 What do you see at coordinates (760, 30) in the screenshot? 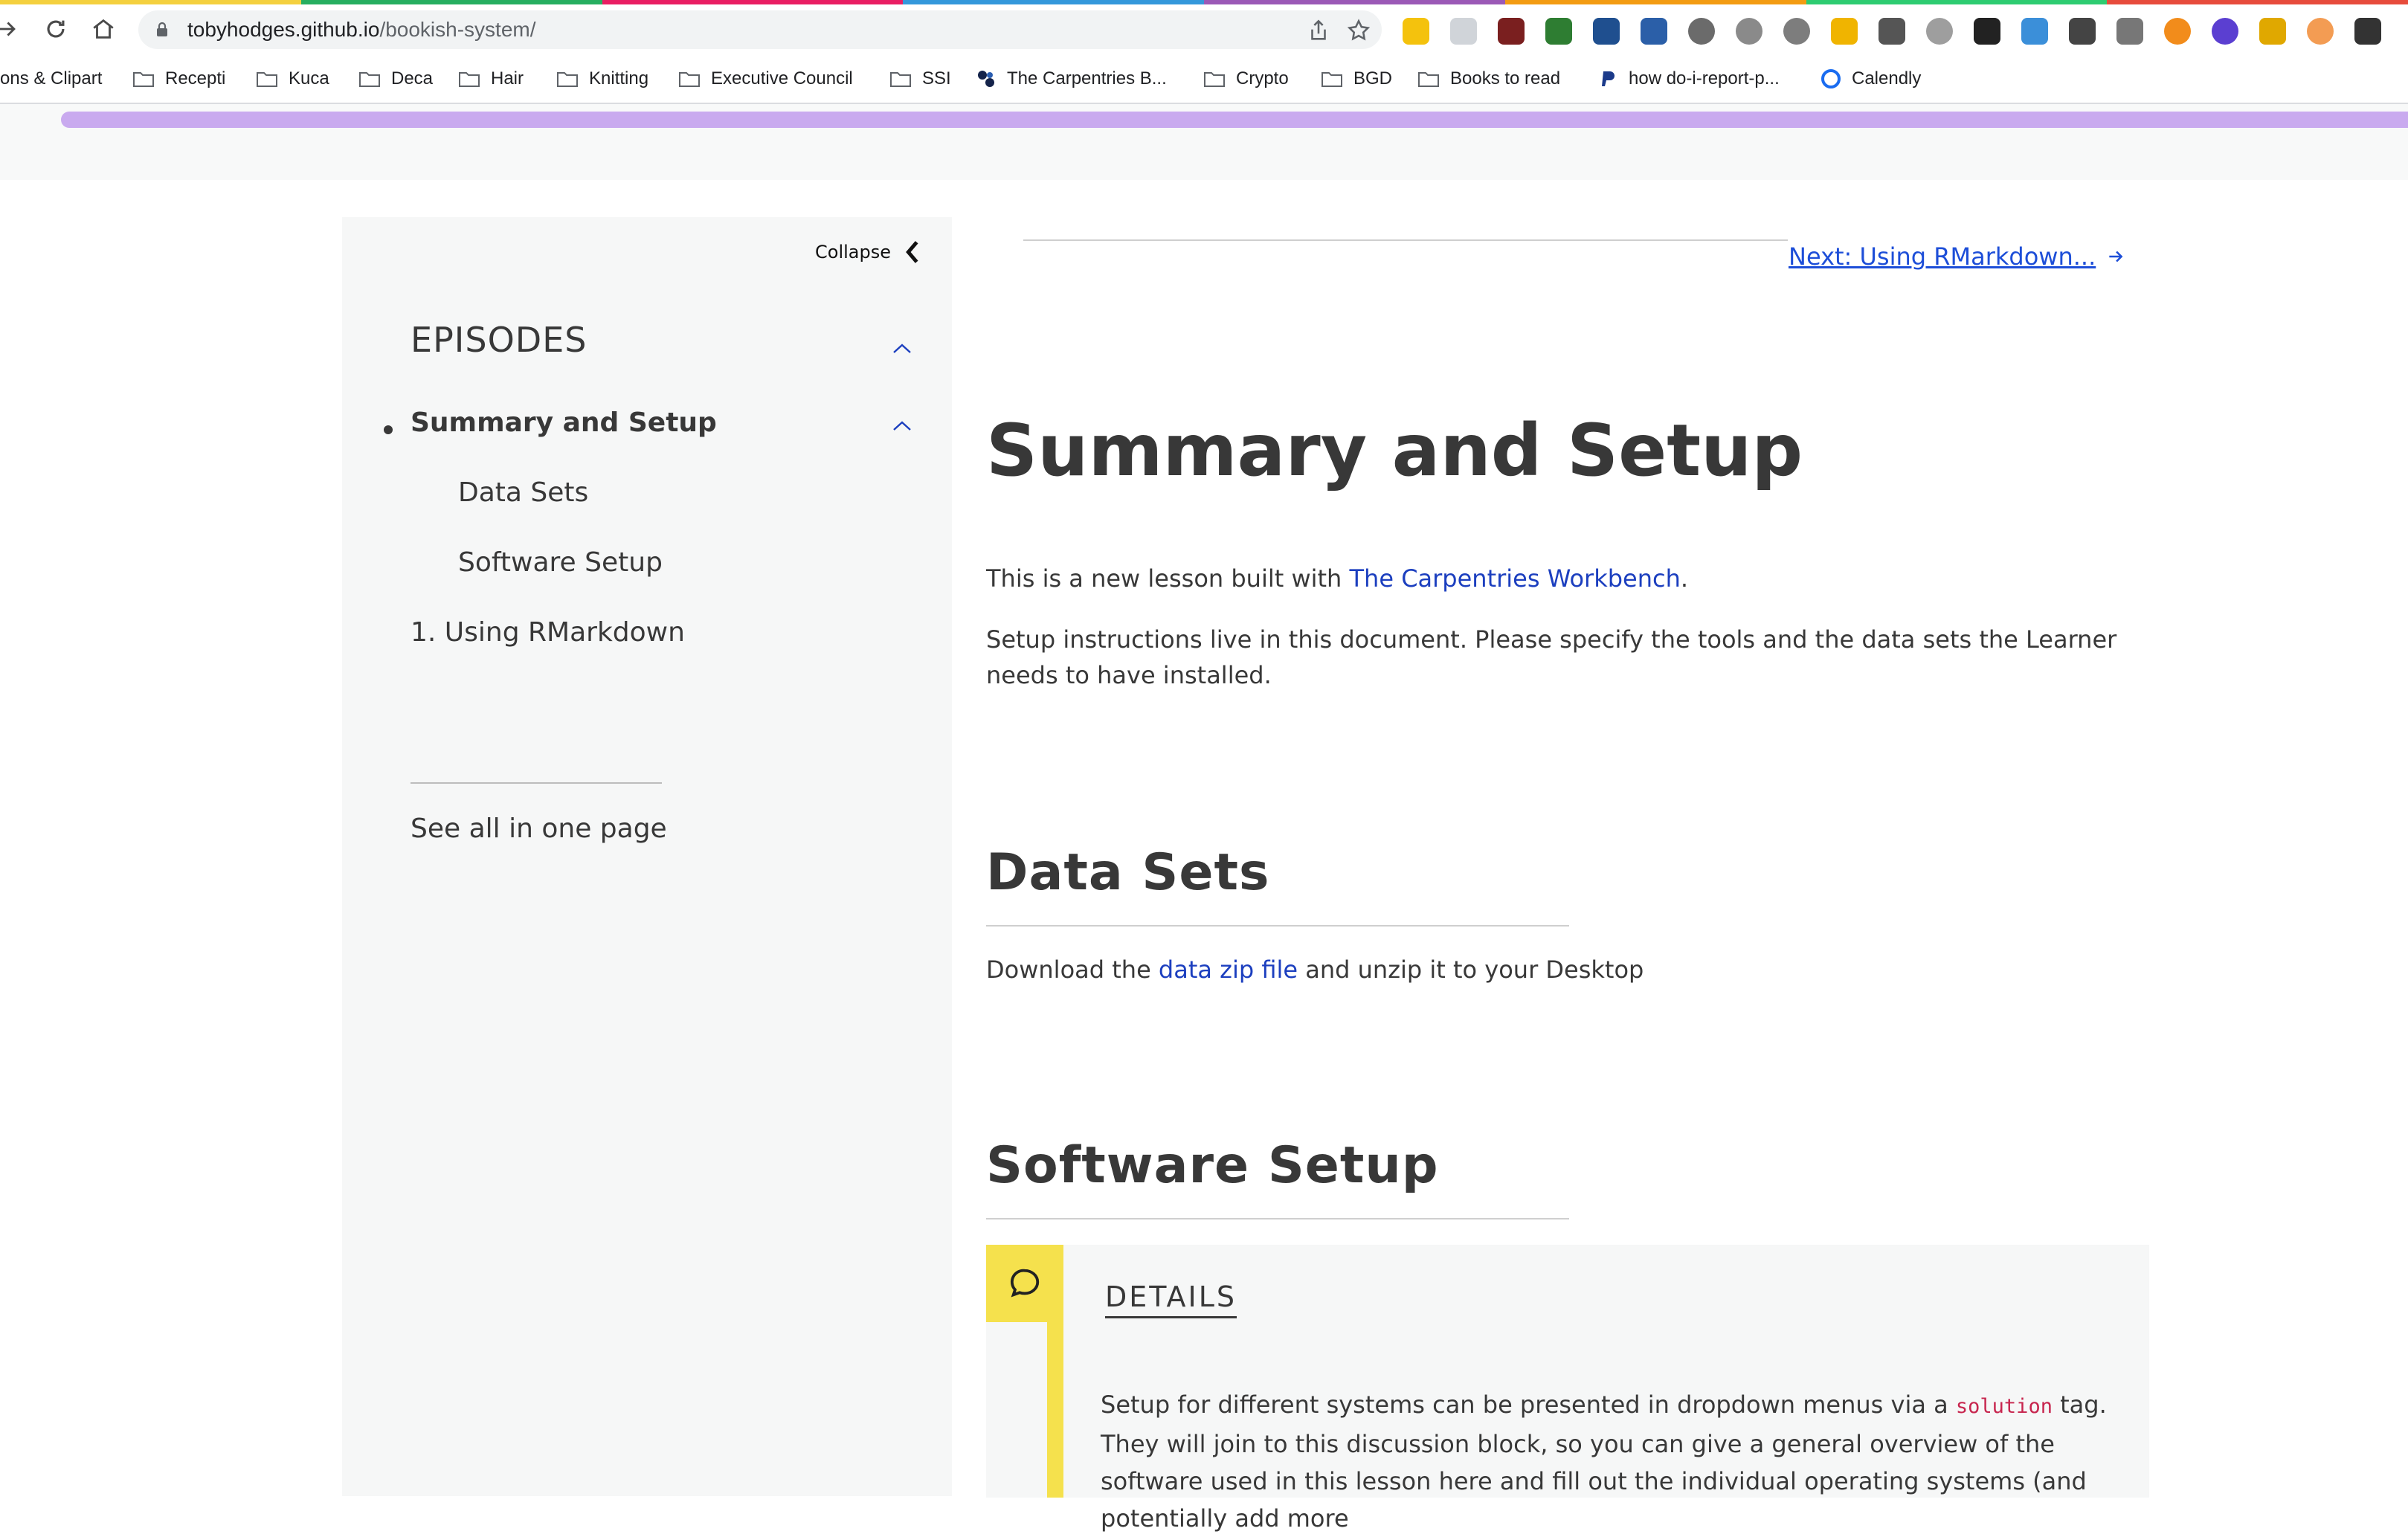
I see `address-bar: tobyhodges.github.io/bookish-system/` at bounding box center [760, 30].